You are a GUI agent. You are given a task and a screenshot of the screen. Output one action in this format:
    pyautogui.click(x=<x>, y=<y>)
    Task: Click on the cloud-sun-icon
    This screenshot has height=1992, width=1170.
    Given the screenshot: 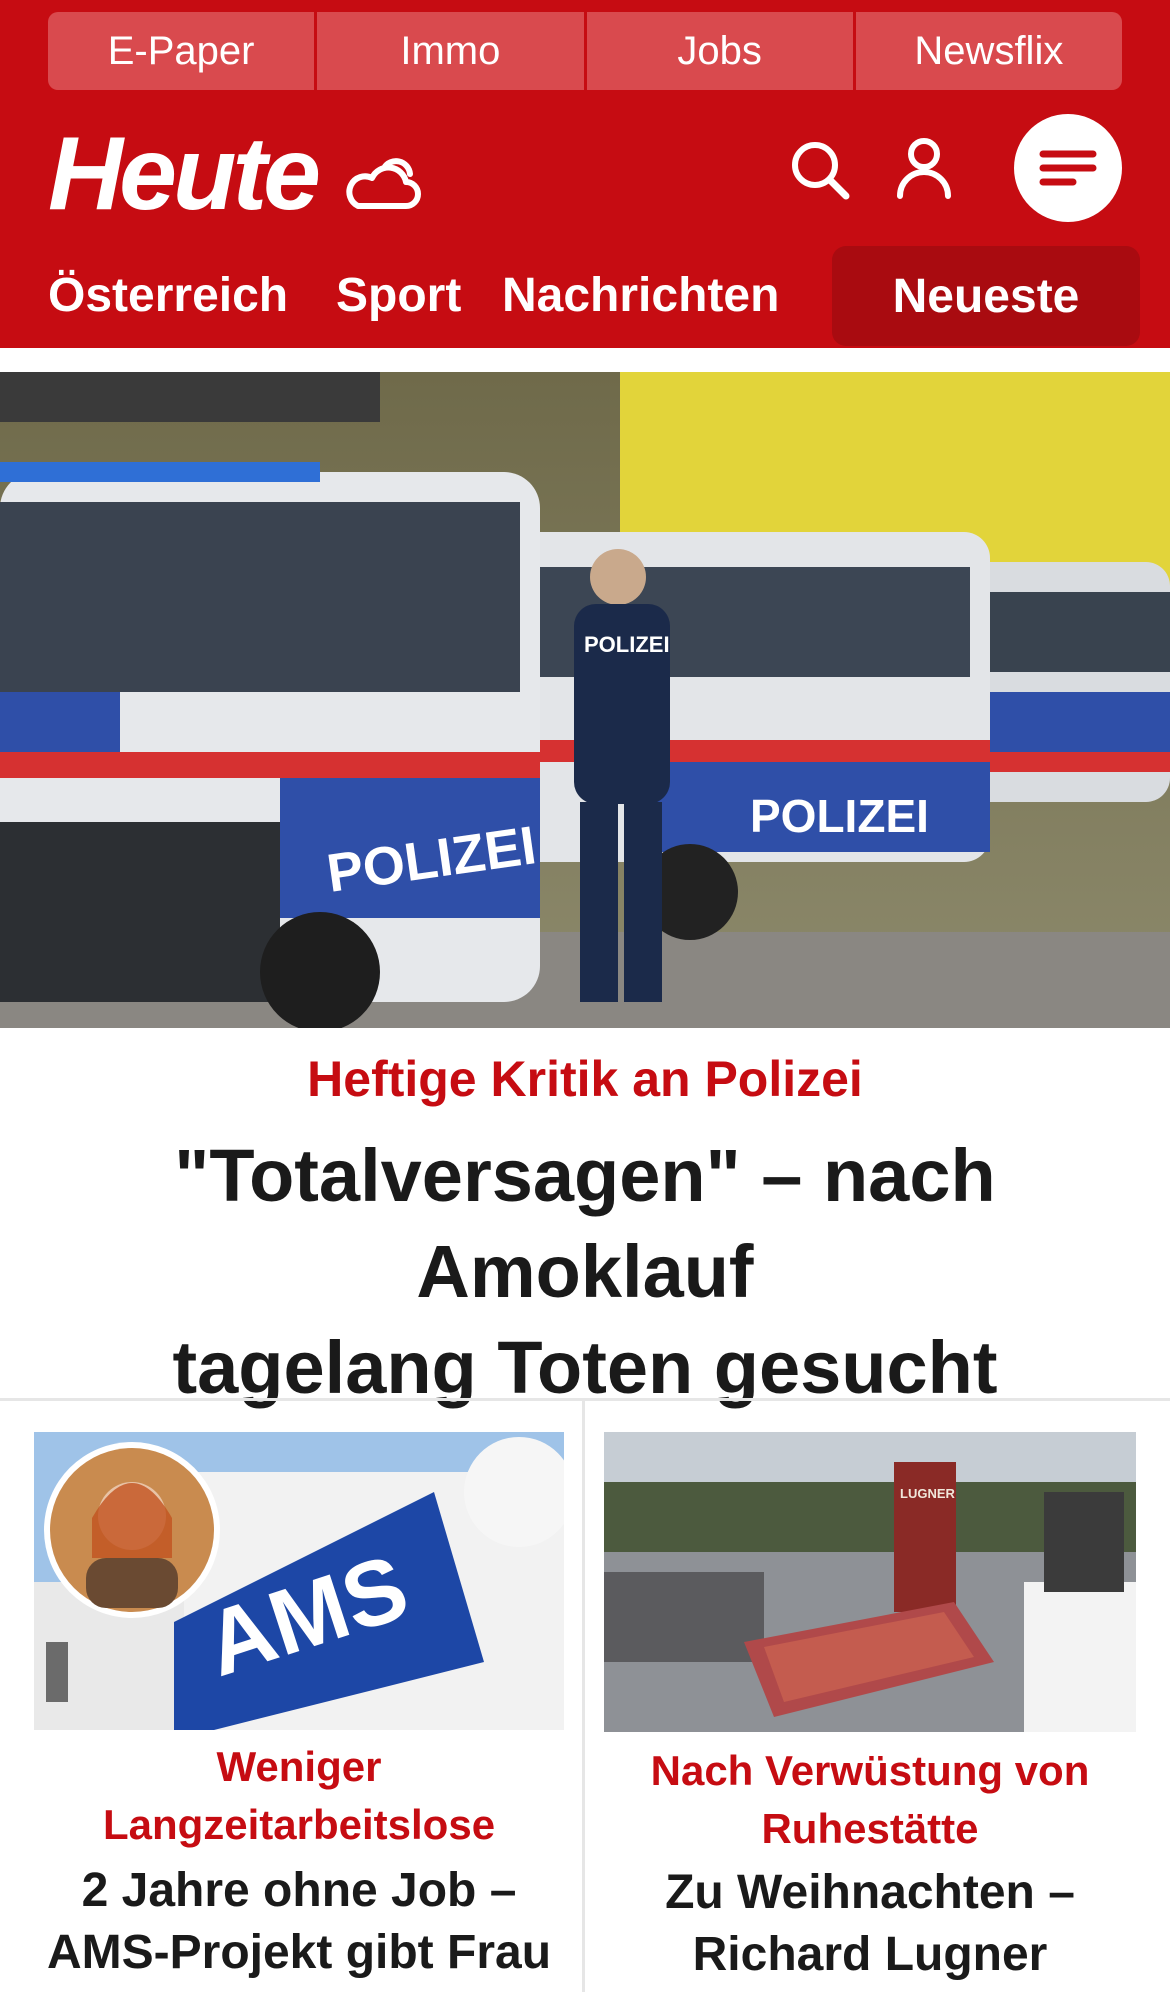 What is the action you would take?
    pyautogui.click(x=384, y=181)
    